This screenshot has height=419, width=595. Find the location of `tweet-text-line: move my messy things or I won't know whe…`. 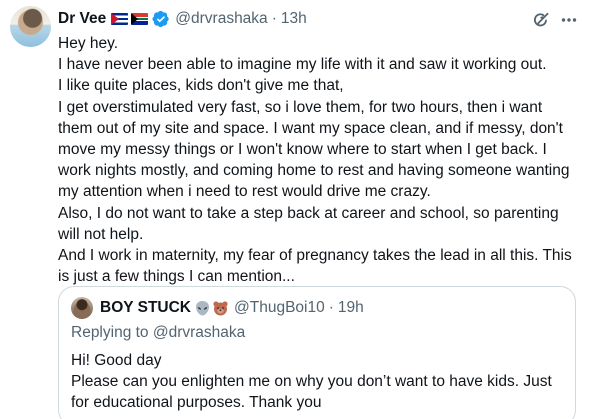

tweet-text-line: move my messy things or I won't know whe… is located at coordinates (302, 150).